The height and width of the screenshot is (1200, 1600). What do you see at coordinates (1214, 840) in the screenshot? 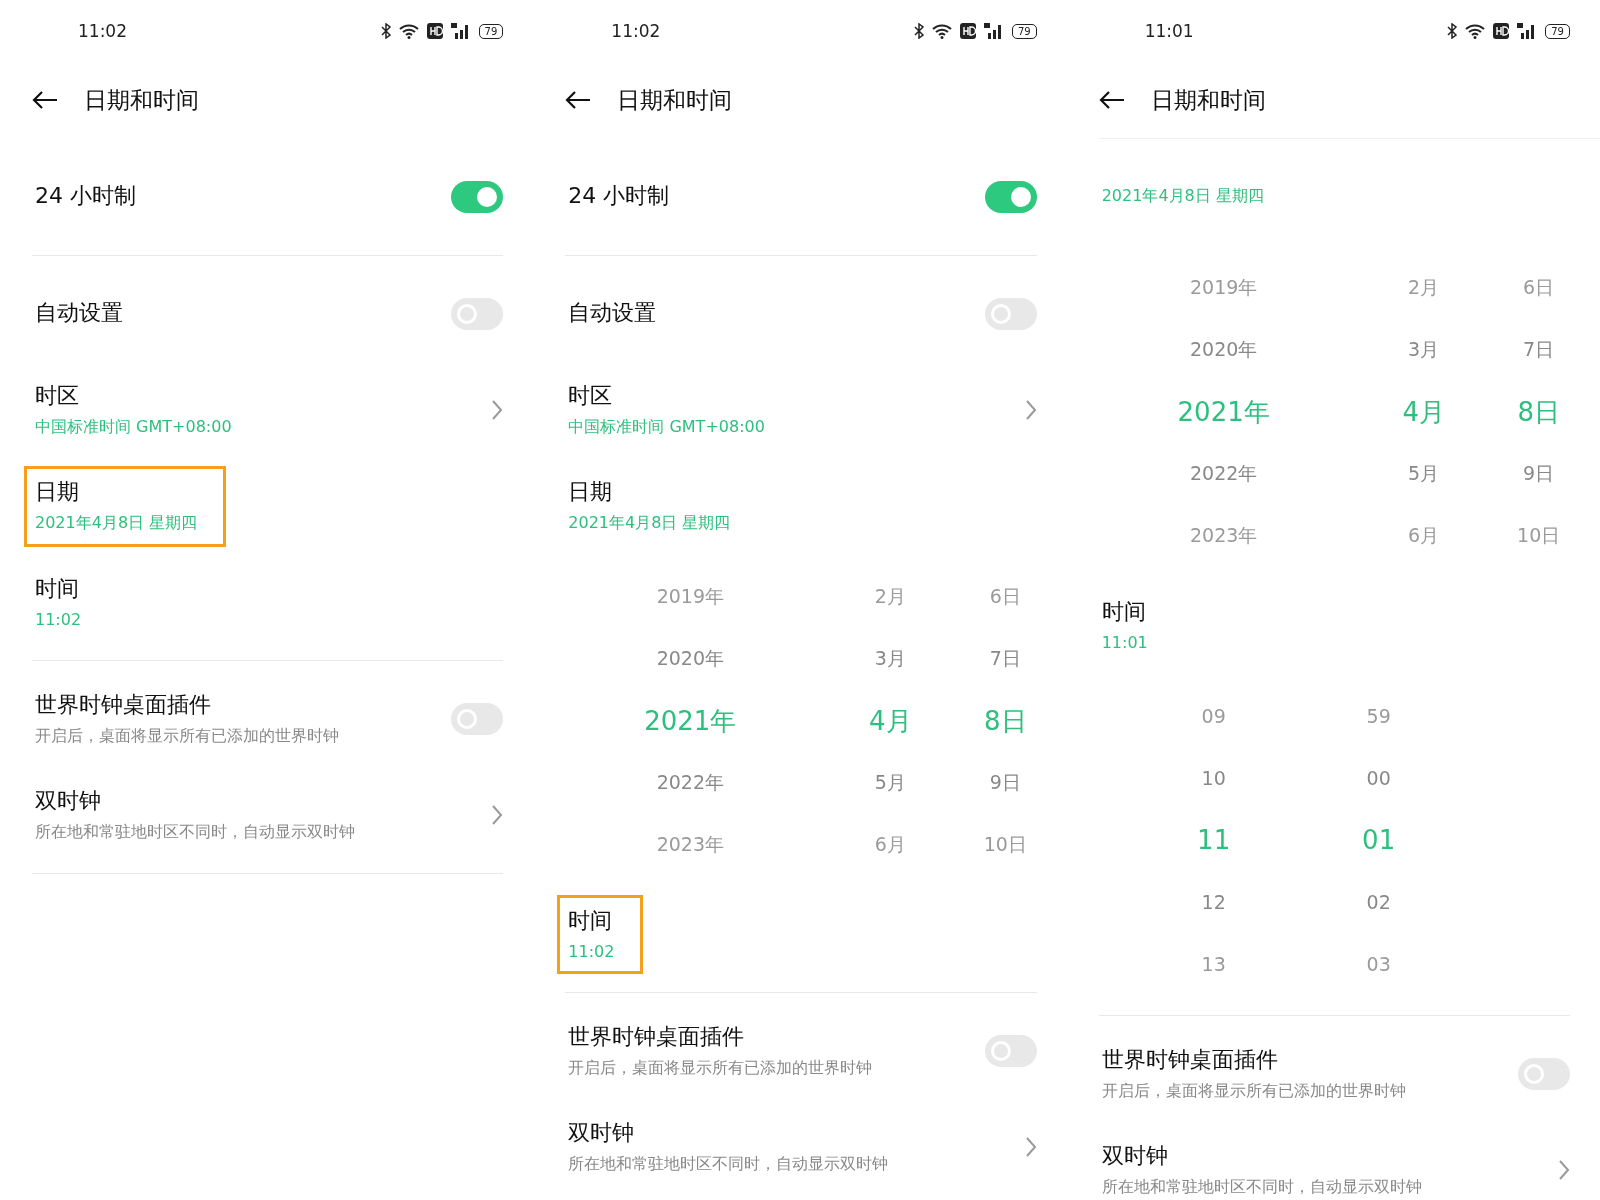
I see `picker-option: 11` at bounding box center [1214, 840].